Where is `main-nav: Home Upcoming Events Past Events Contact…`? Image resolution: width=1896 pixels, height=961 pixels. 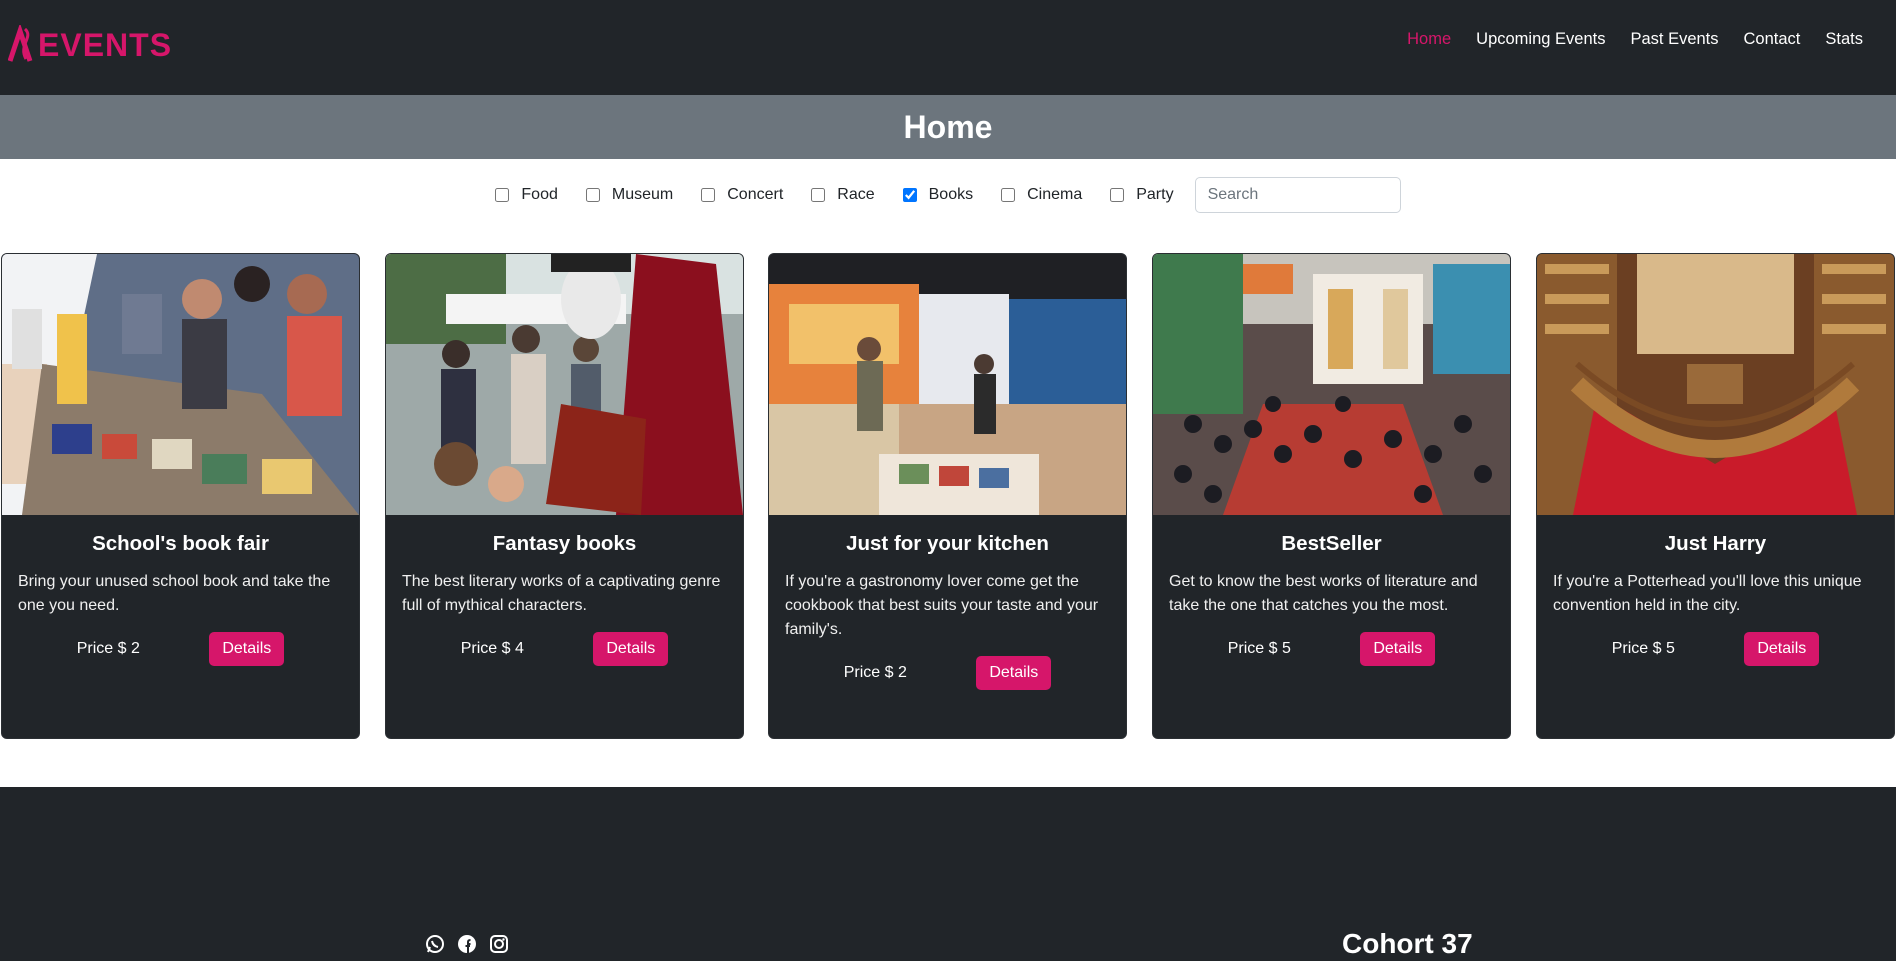 main-nav: Home Upcoming Events Past Events Contact… is located at coordinates (1635, 39).